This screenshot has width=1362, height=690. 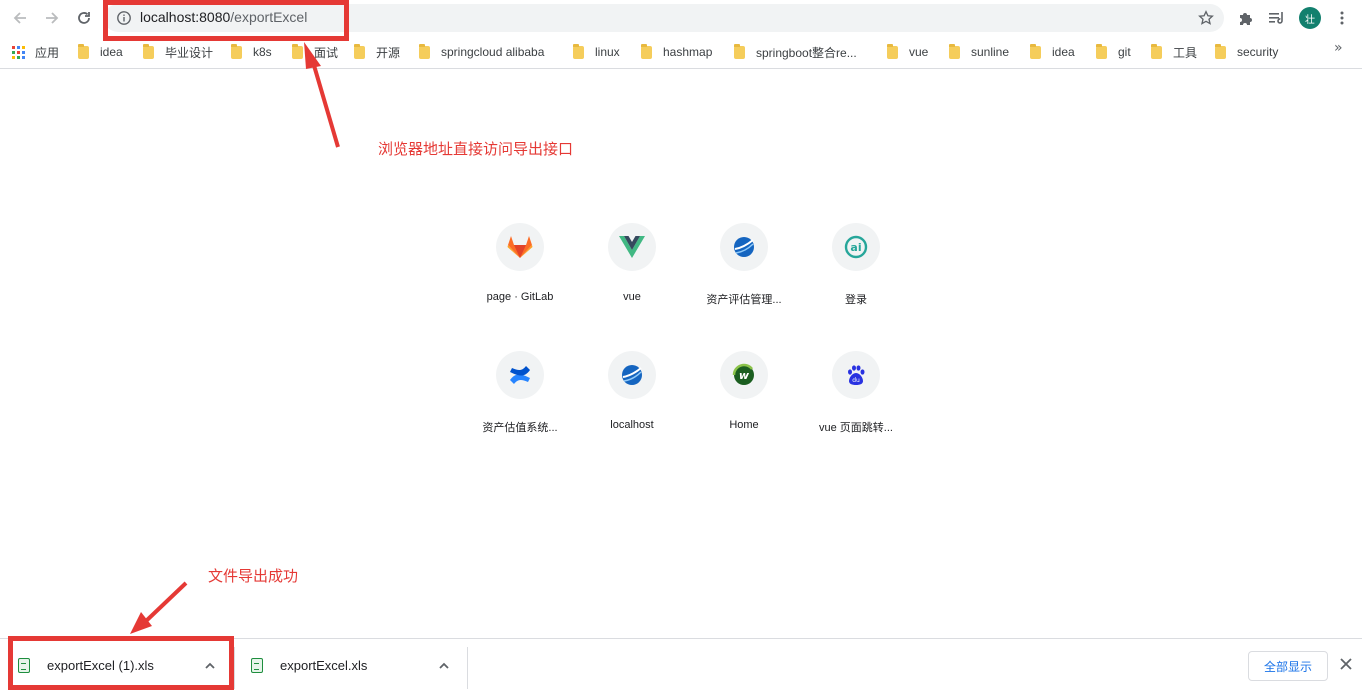 What do you see at coordinates (235, 338) in the screenshot?
I see `annotation-arrows` at bounding box center [235, 338].